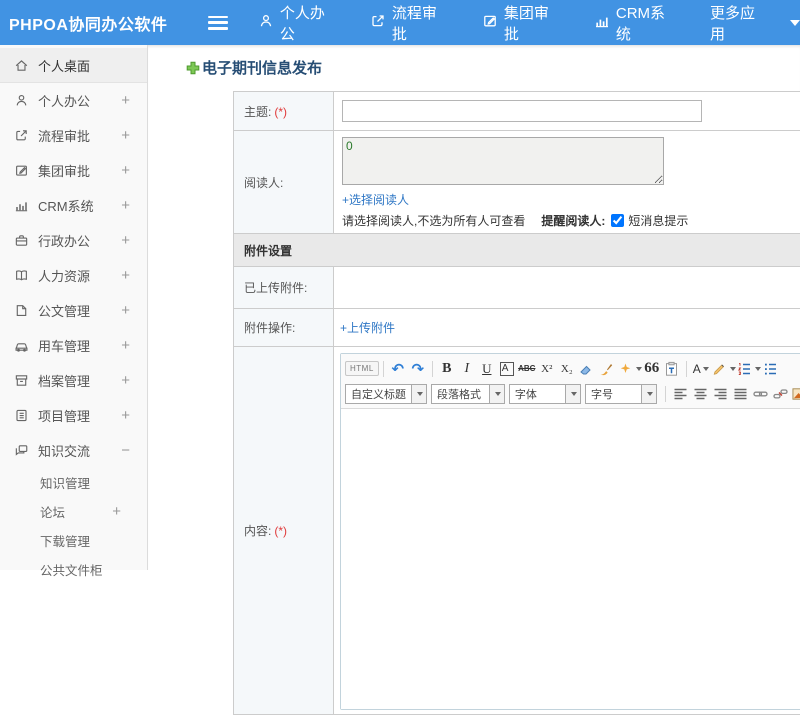 The height and width of the screenshot is (715, 800). What do you see at coordinates (21, 450) in the screenshot?
I see `chat-icon` at bounding box center [21, 450].